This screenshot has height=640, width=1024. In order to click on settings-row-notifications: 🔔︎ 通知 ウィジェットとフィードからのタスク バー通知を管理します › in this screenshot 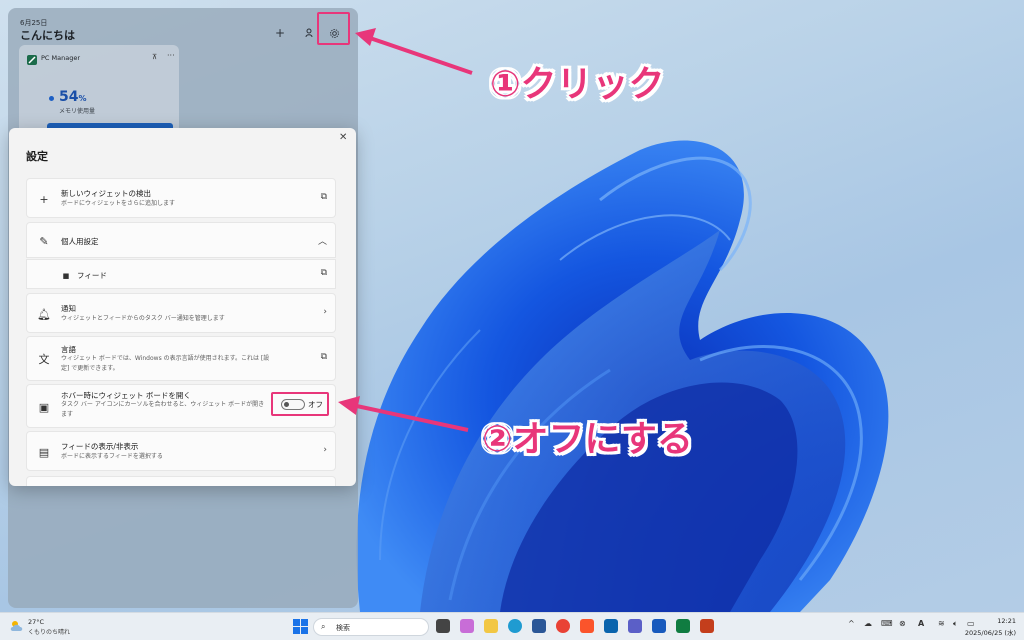, I will do `click(181, 313)`.